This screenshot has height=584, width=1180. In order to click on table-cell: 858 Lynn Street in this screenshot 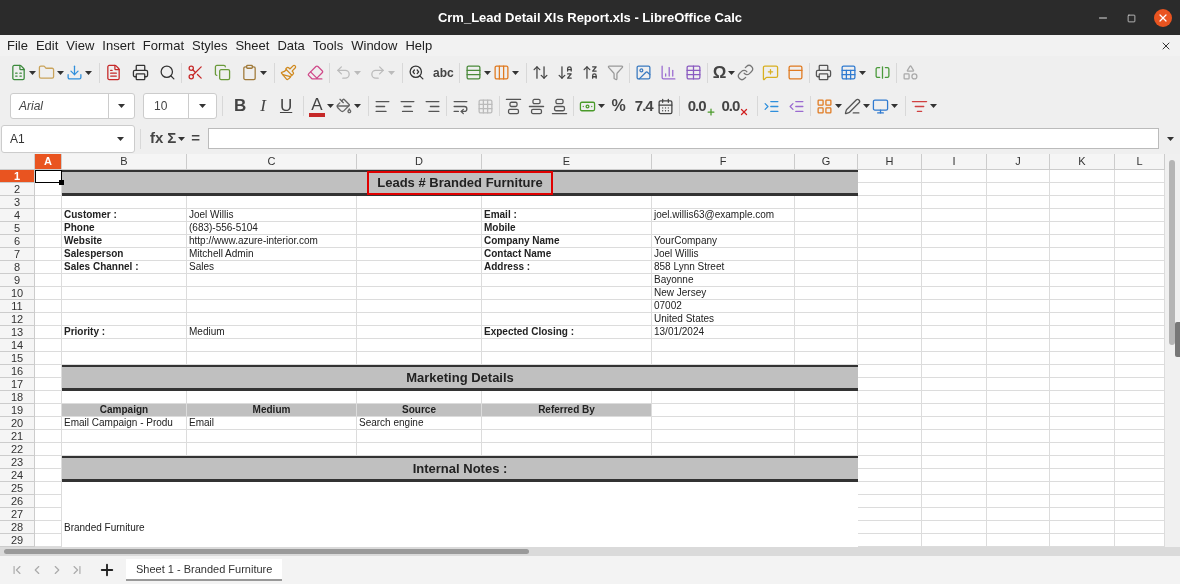, I will do `click(723, 267)`.